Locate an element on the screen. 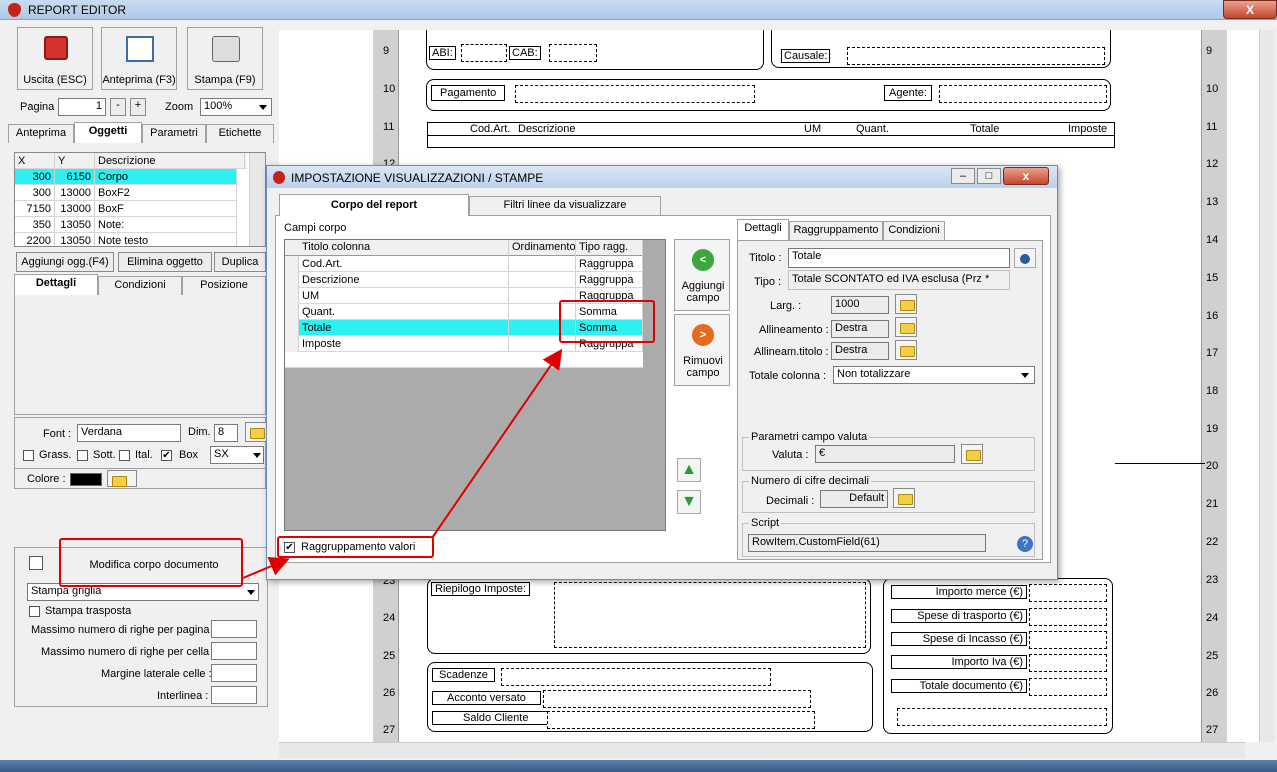 The image size is (1277, 772). annotation-arrows is located at coordinates (402, 463).